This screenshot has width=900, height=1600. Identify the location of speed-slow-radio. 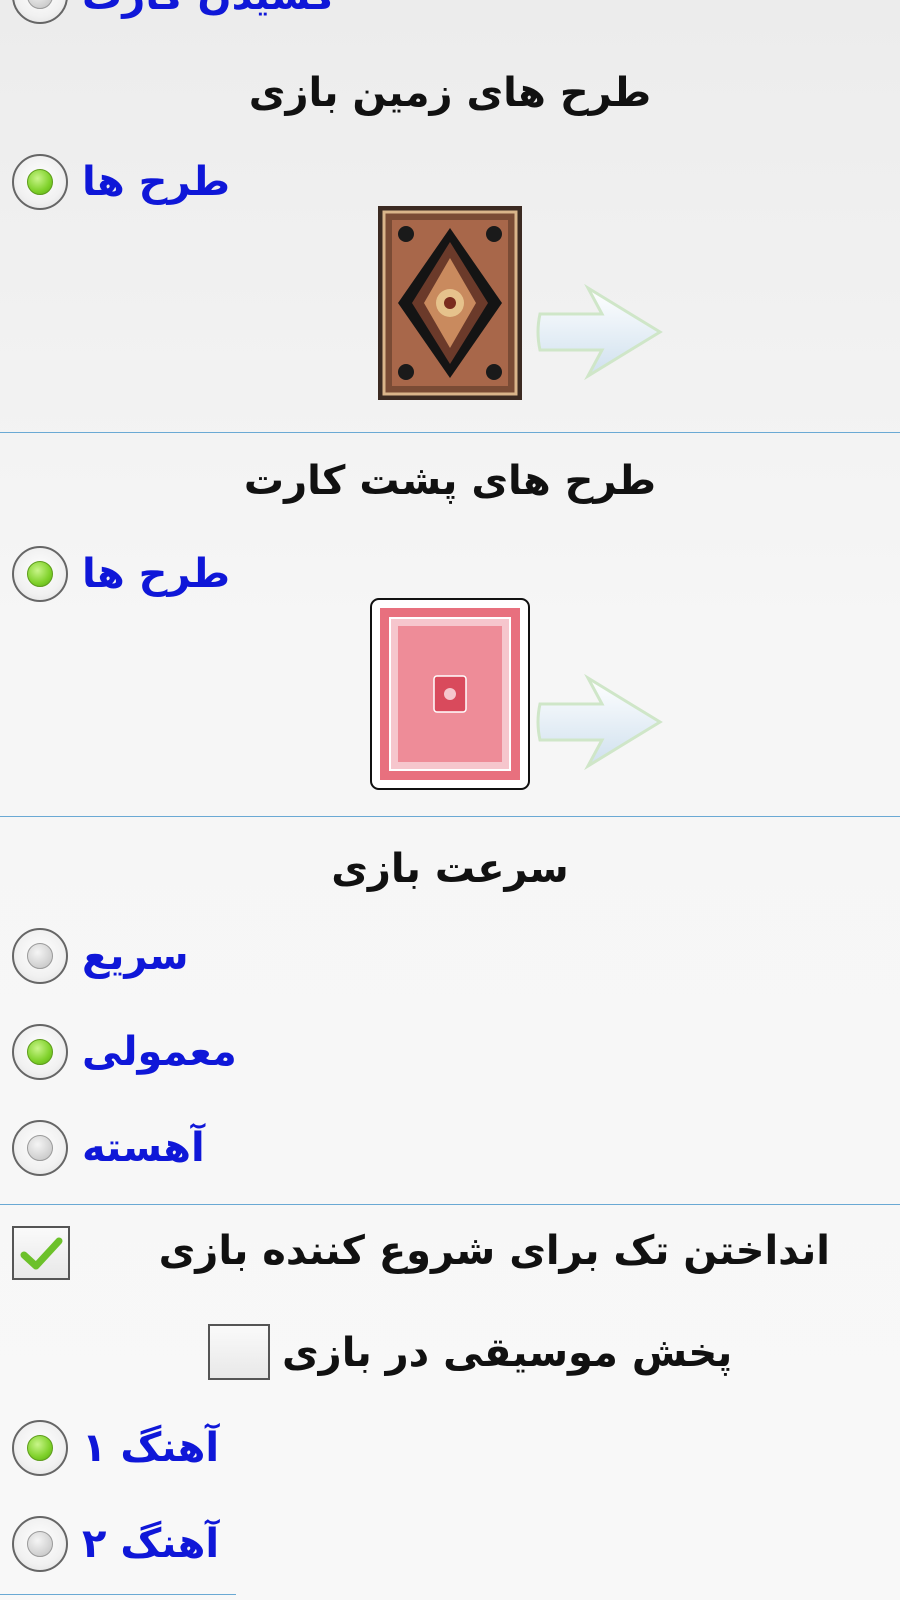
(40, 1148).